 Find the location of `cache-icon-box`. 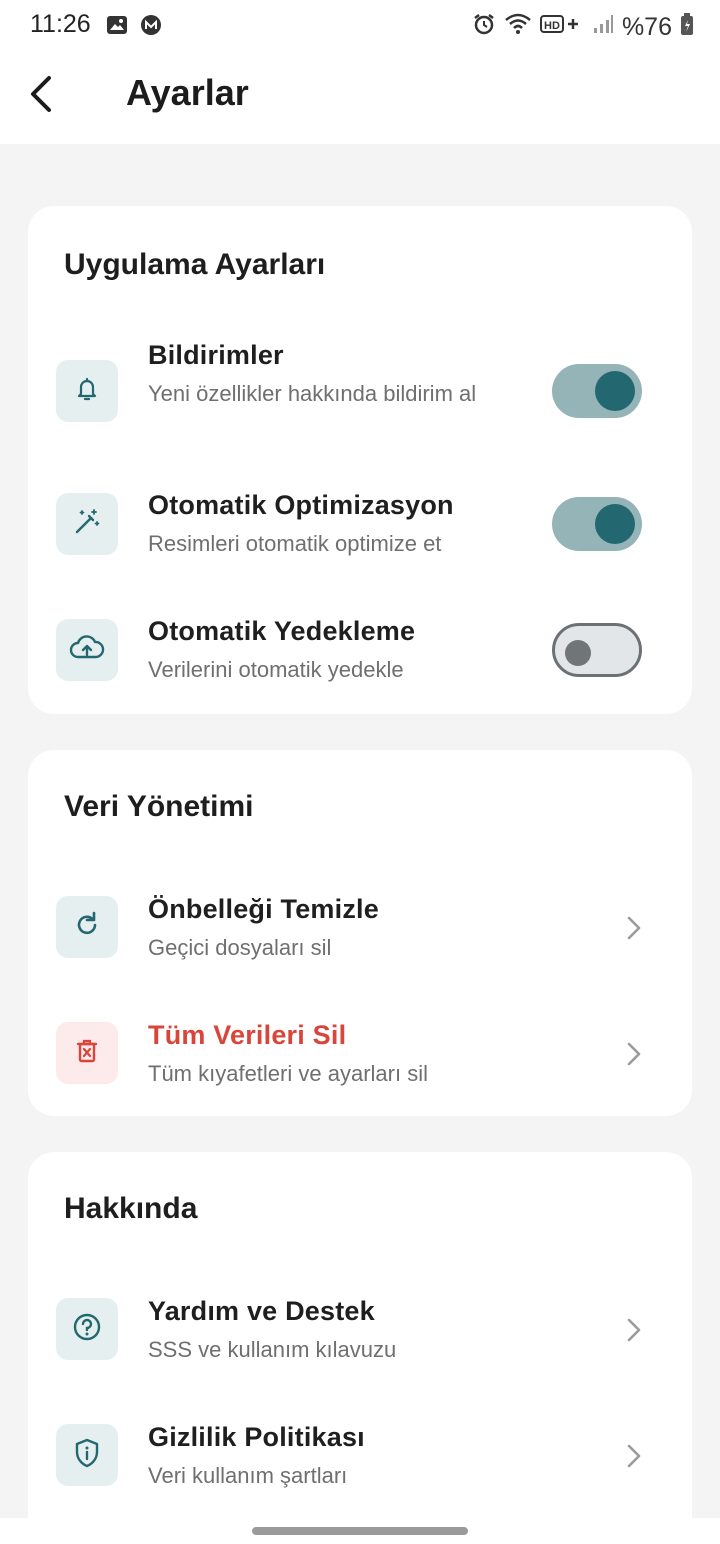

cache-icon-box is located at coordinates (87, 927).